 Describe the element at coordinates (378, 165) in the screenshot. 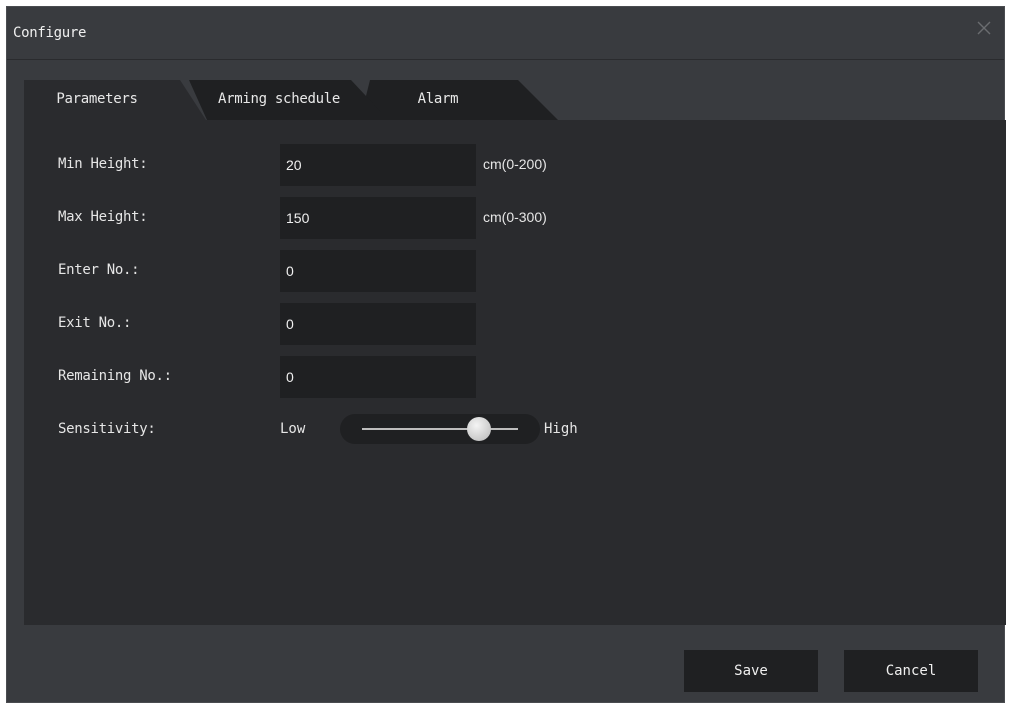

I see `min-height-input` at that location.